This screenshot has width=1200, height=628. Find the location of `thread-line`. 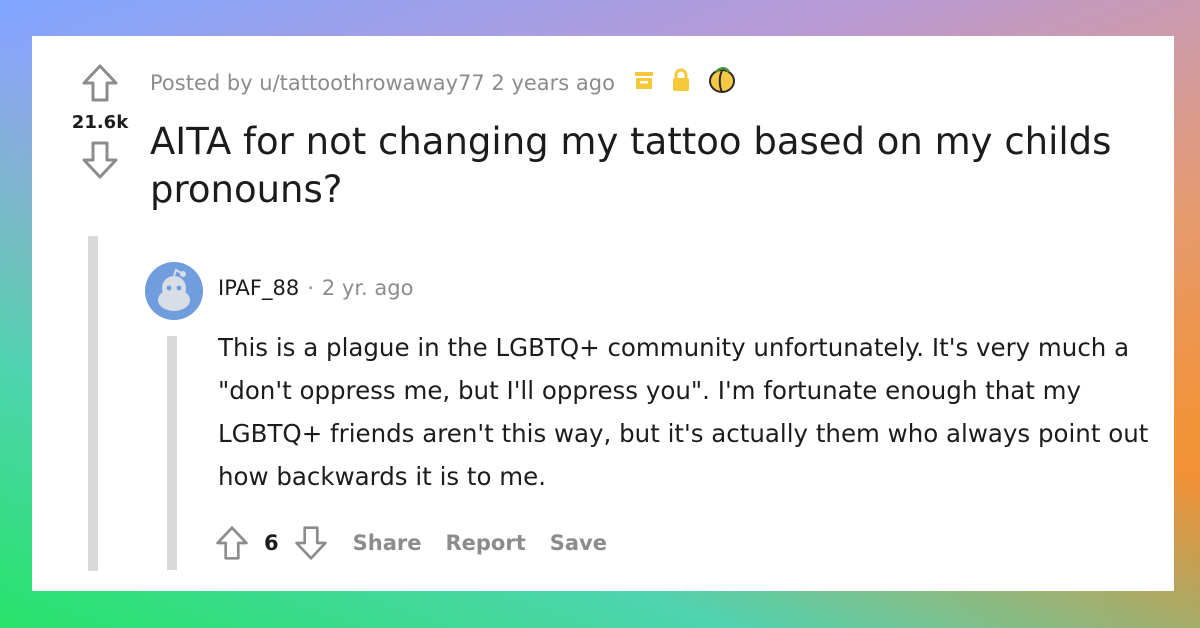

thread-line is located at coordinates (93, 403).